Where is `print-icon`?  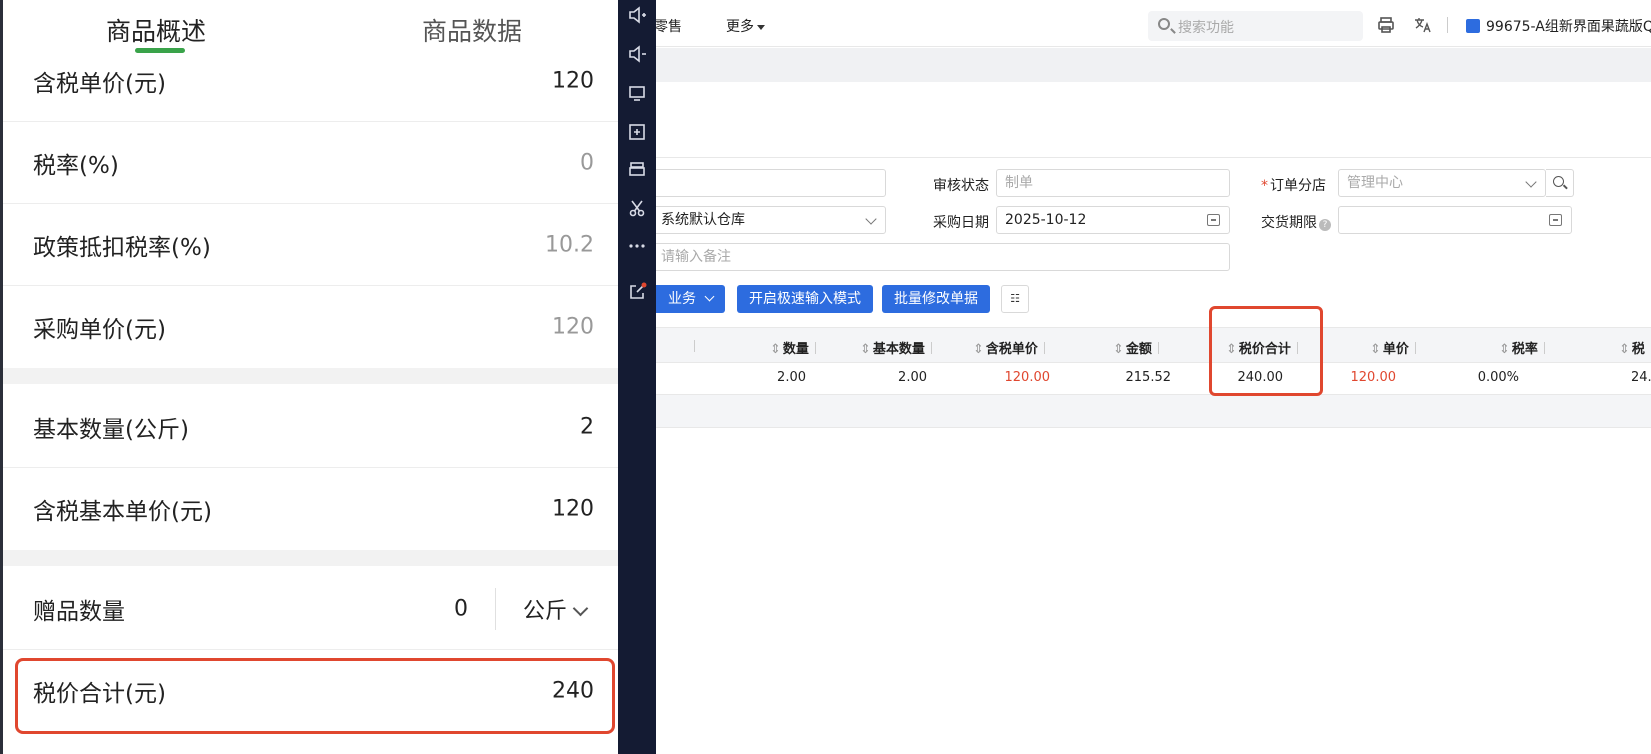 print-icon is located at coordinates (1386, 25).